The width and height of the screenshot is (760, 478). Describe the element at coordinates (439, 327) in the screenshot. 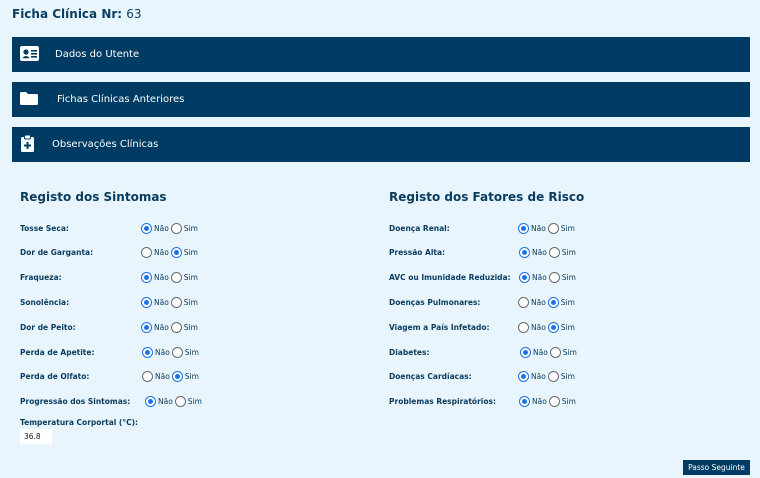

I see `question-label: Viagem a País Infetado:` at that location.